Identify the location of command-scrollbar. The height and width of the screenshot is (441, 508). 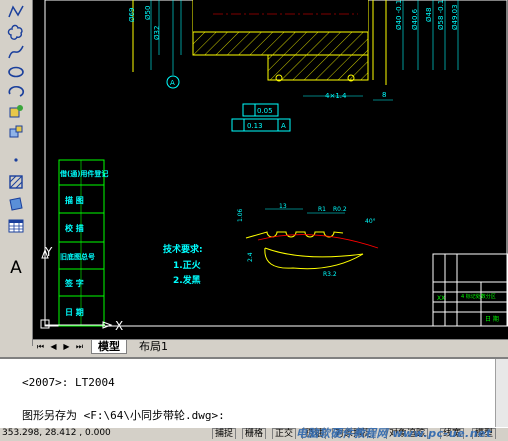
(501, 394).